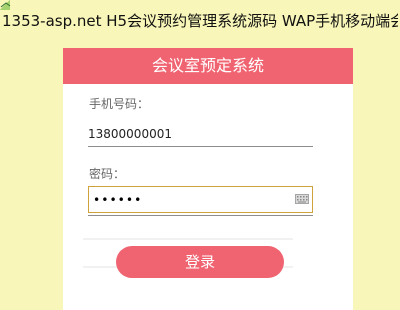  Describe the element at coordinates (200, 215) in the screenshot. I see `password-underline` at that location.